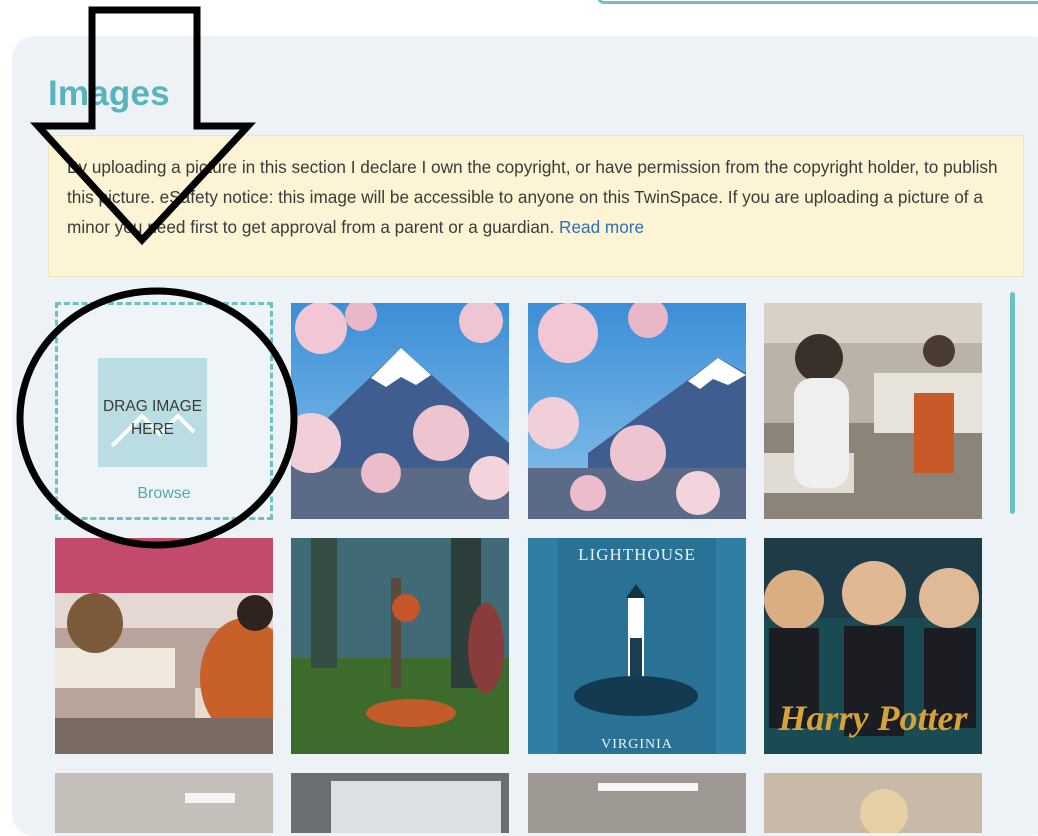  Describe the element at coordinates (400, 803) in the screenshot. I see `image-thumb-screen` at that location.